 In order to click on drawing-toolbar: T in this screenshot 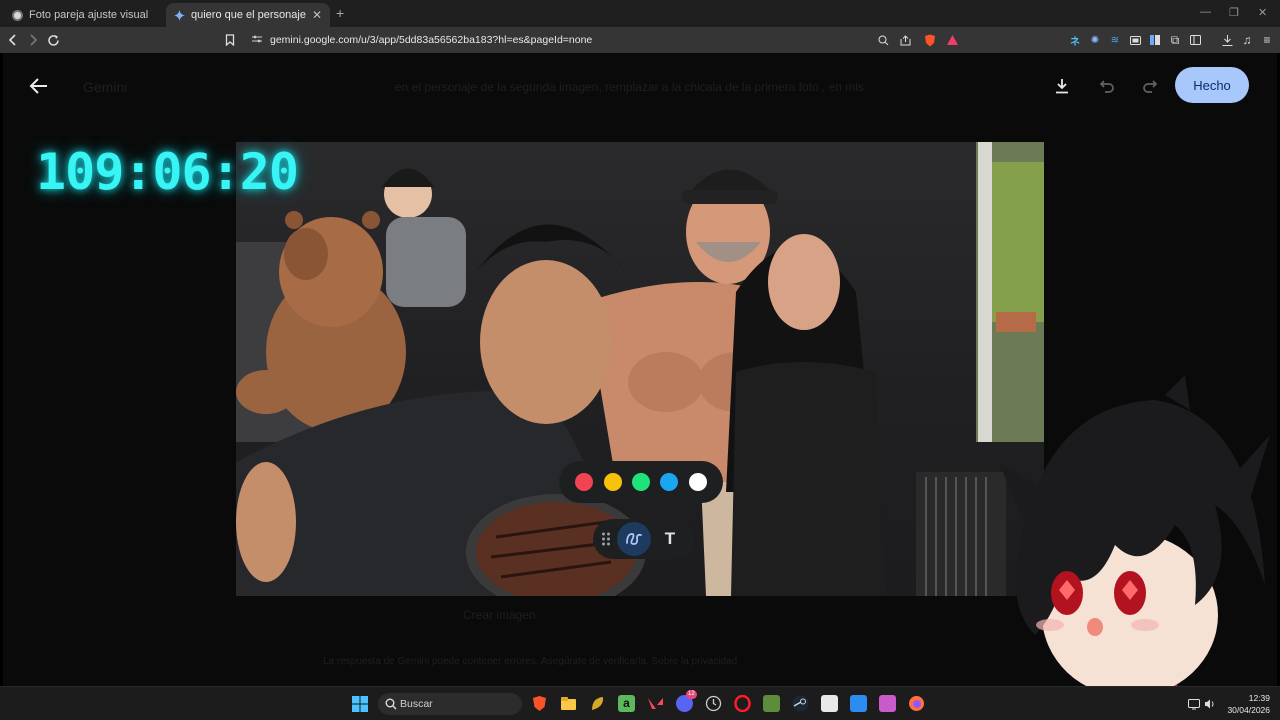, I will do `click(644, 539)`.